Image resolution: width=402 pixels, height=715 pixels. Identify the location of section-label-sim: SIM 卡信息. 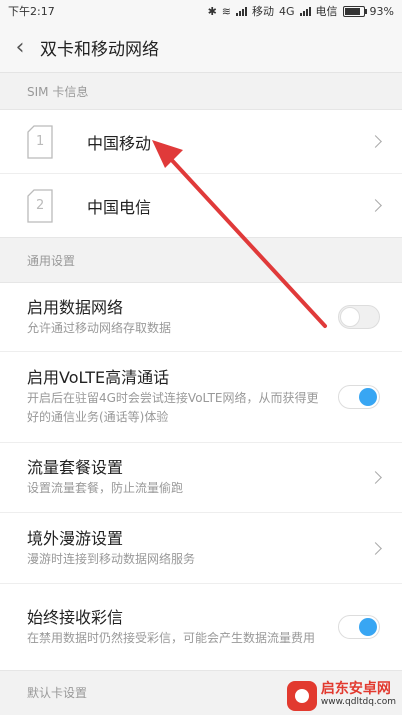
(201, 91).